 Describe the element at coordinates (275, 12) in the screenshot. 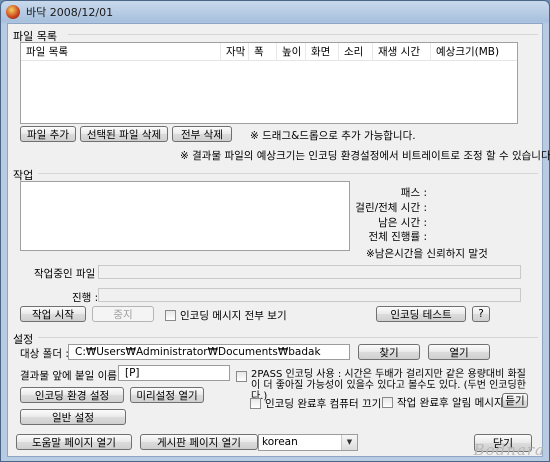

I see `title-bar: 바닥 2008/12/01` at that location.